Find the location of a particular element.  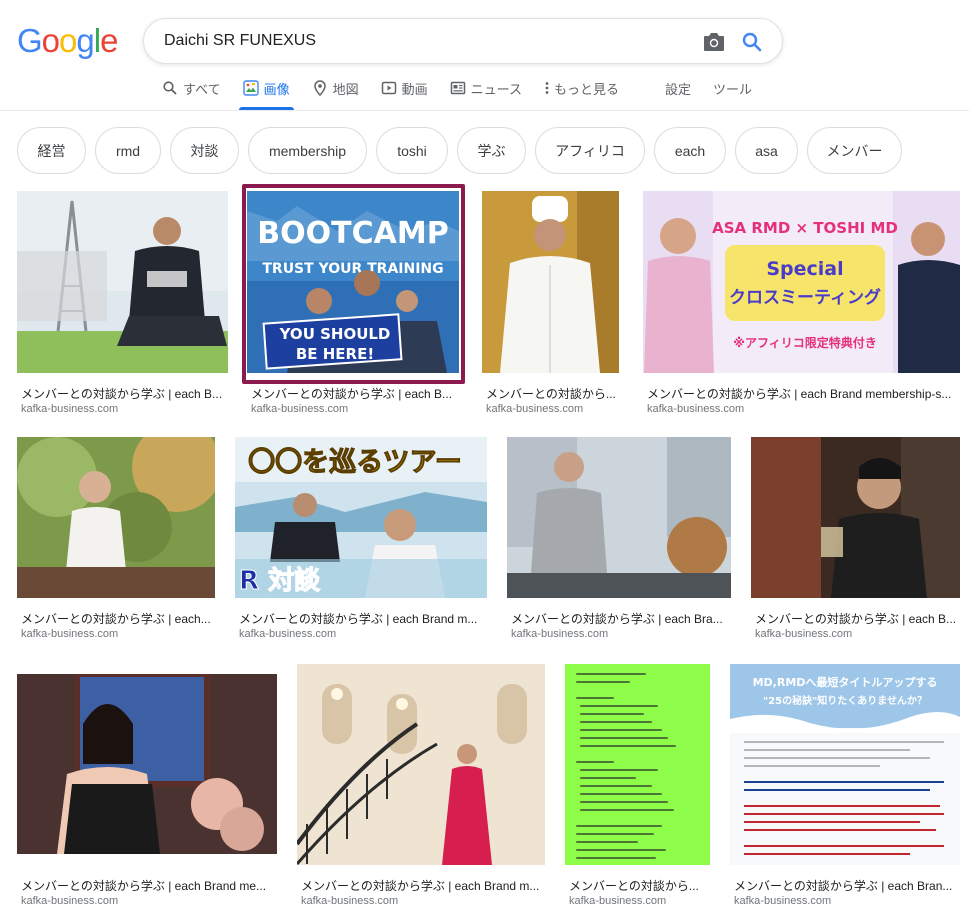

thumbnail-image: MD,RMDへ最短タイトルアップする "25の秘訣"知りたくありませんか？ is located at coordinates (845, 764).